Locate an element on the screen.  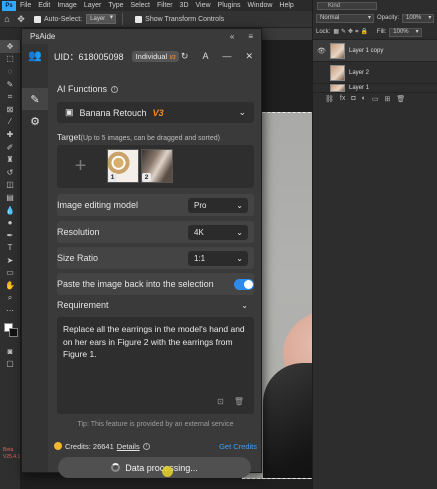
trash-icon: 🗑 is located at coordinates (239, 402).